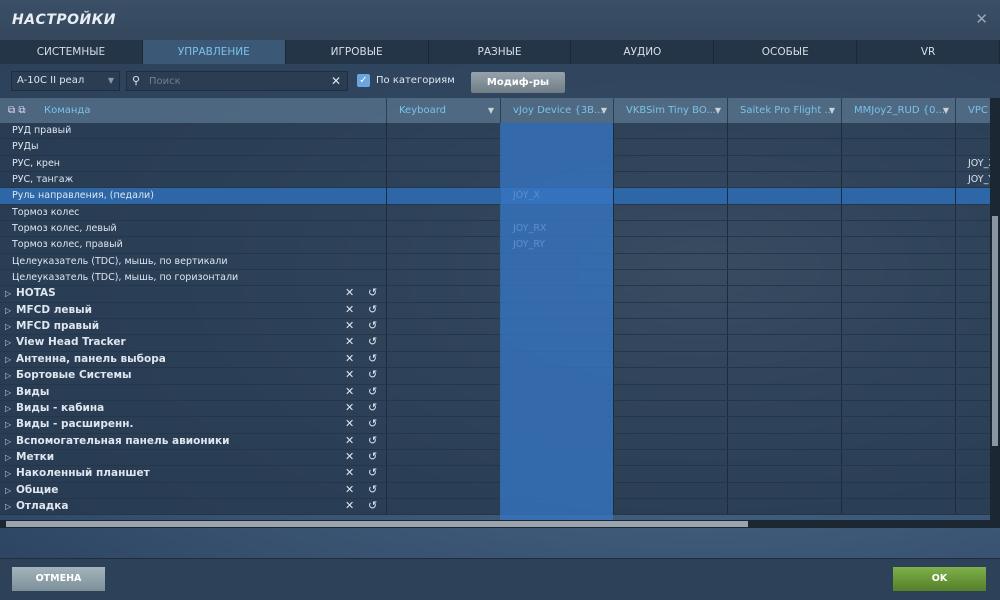 This screenshot has width=1000, height=600. What do you see at coordinates (972, 110) in the screenshot?
I see `column-header-device: VPC S` at bounding box center [972, 110].